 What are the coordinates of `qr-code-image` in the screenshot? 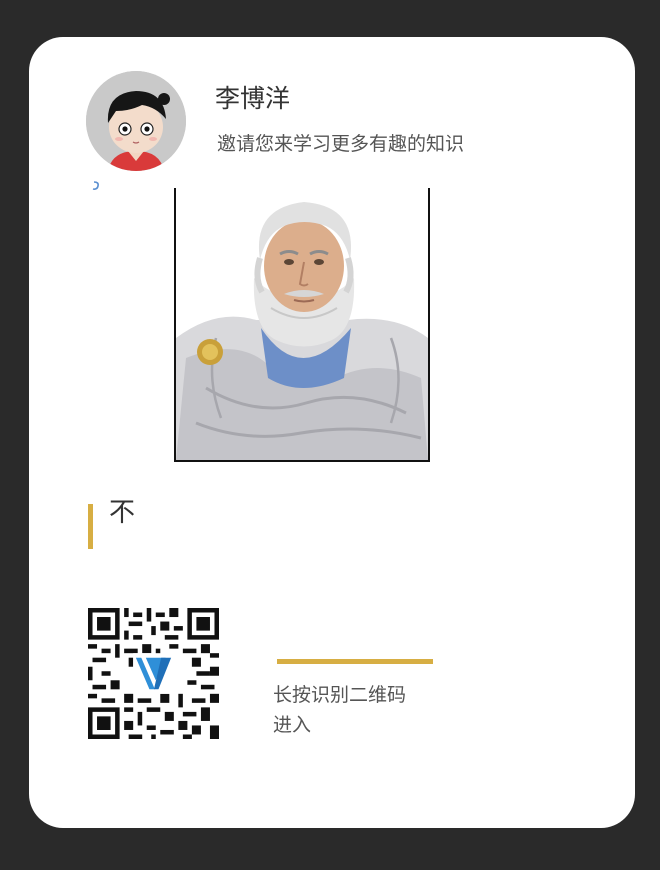 It's located at (153, 673).